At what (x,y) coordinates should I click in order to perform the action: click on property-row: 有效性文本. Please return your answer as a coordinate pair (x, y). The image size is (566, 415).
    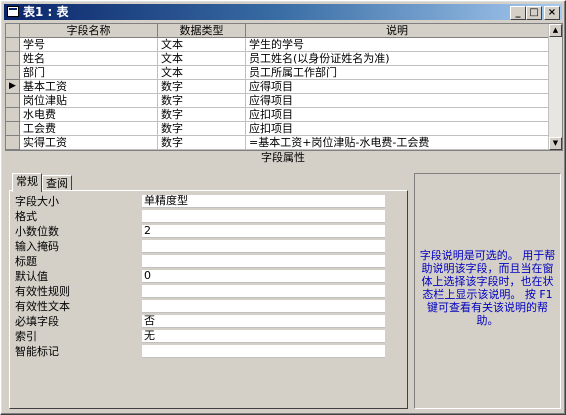
    Looking at the image, I should click on (205, 307).